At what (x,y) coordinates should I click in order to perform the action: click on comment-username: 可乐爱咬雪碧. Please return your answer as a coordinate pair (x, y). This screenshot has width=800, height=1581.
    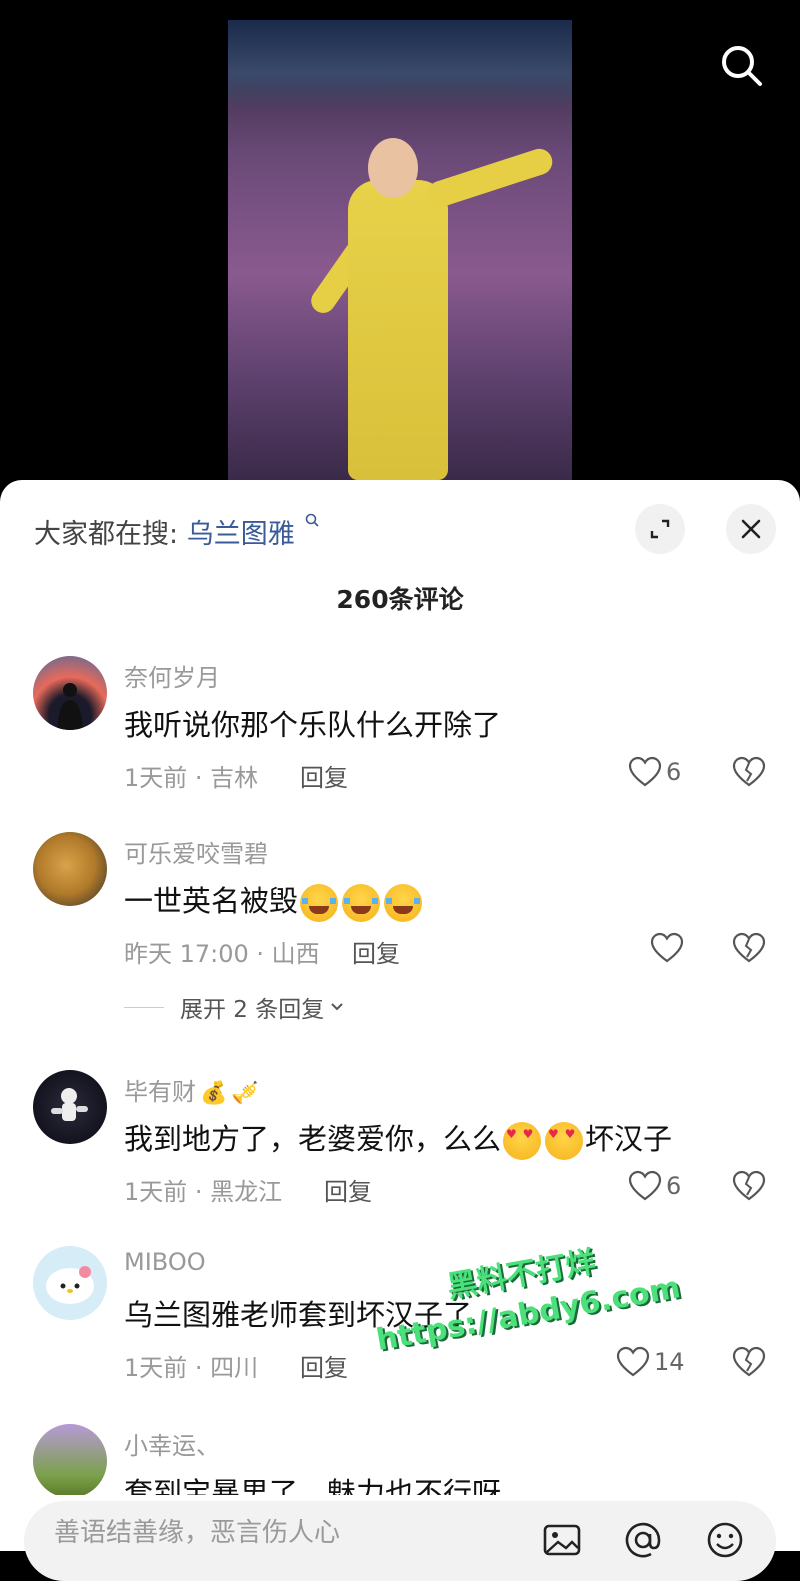
    Looking at the image, I should click on (196, 851).